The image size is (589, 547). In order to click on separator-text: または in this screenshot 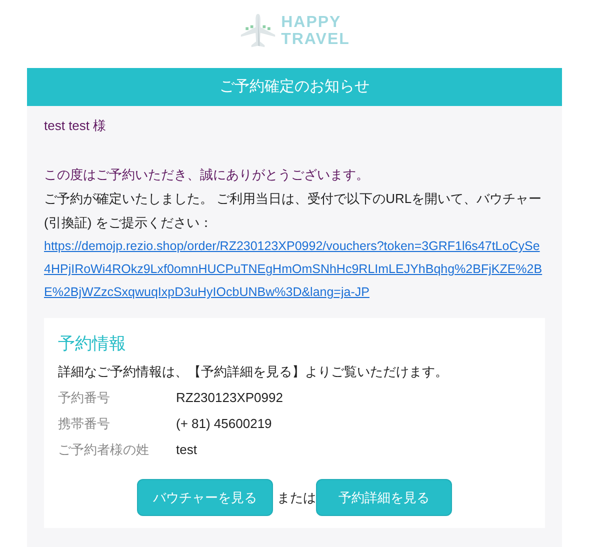, I will do `click(296, 497)`.